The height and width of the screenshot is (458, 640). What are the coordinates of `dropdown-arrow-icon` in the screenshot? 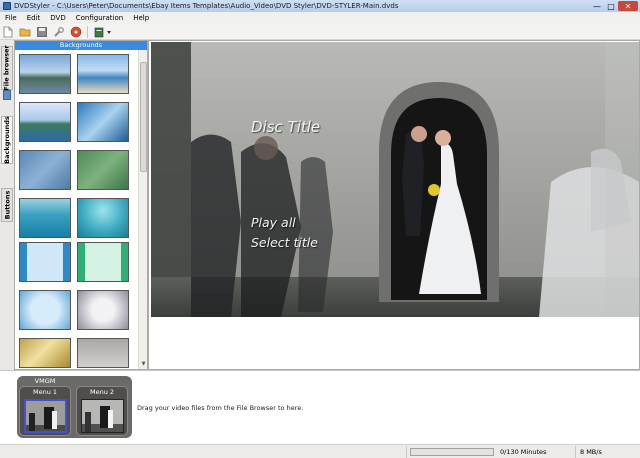 It's located at (109, 32).